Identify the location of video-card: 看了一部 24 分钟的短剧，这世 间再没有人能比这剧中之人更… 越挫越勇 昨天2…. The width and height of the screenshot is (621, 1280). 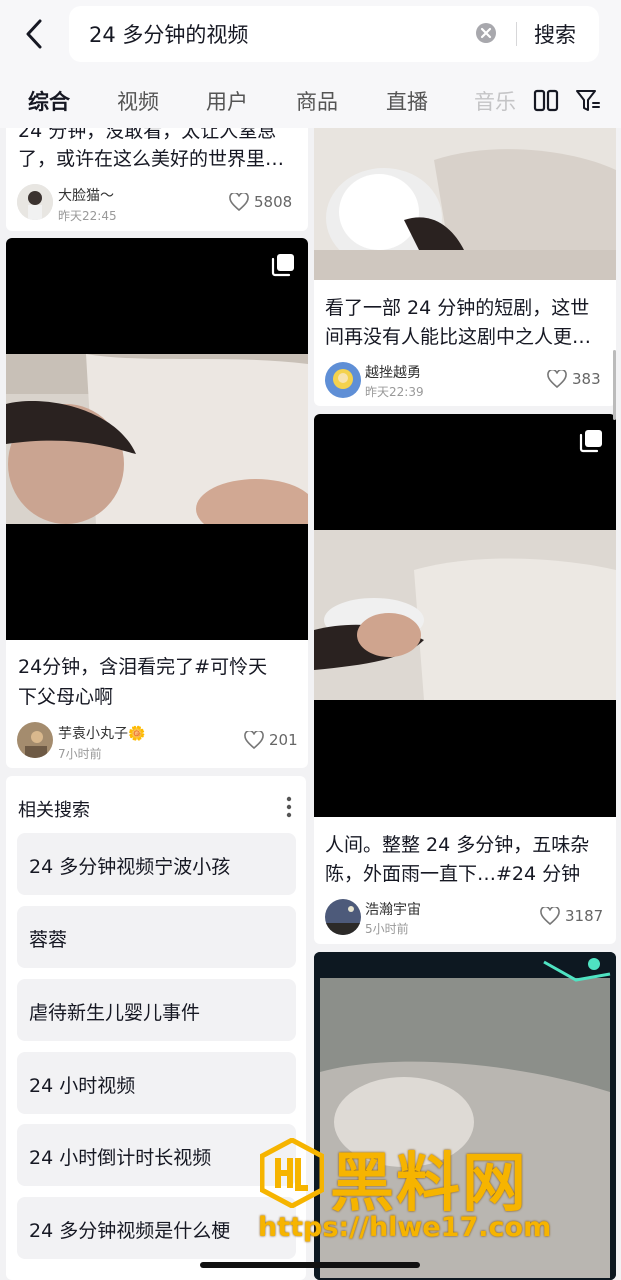
(465, 253).